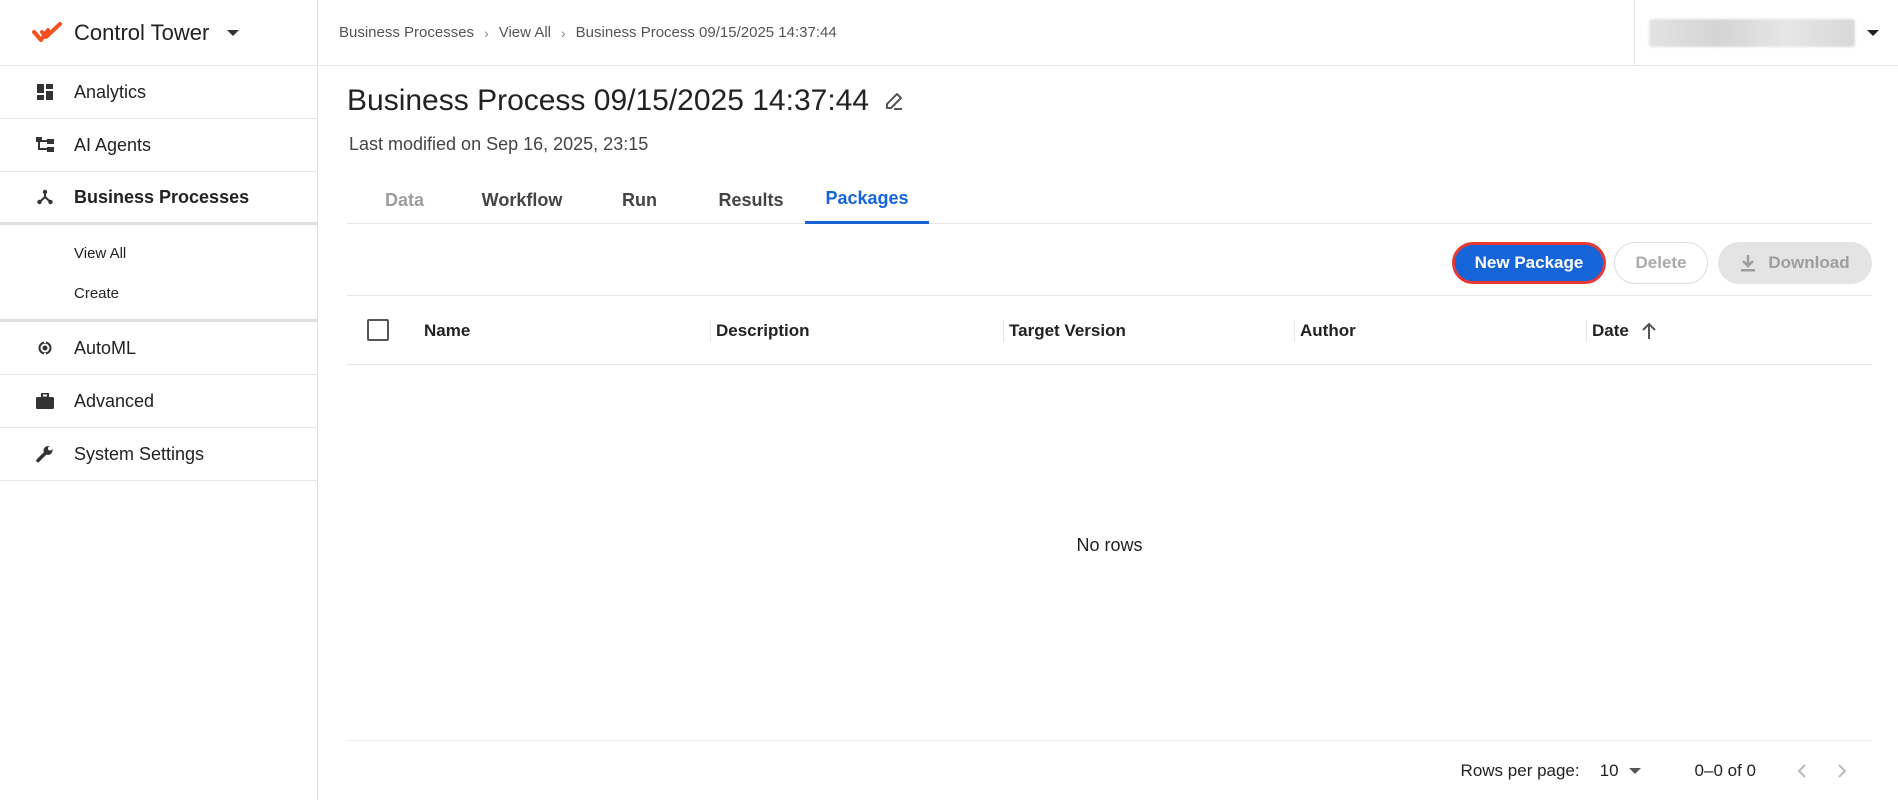 This screenshot has height=800, width=1898. I want to click on download-label: Download, so click(1809, 262).